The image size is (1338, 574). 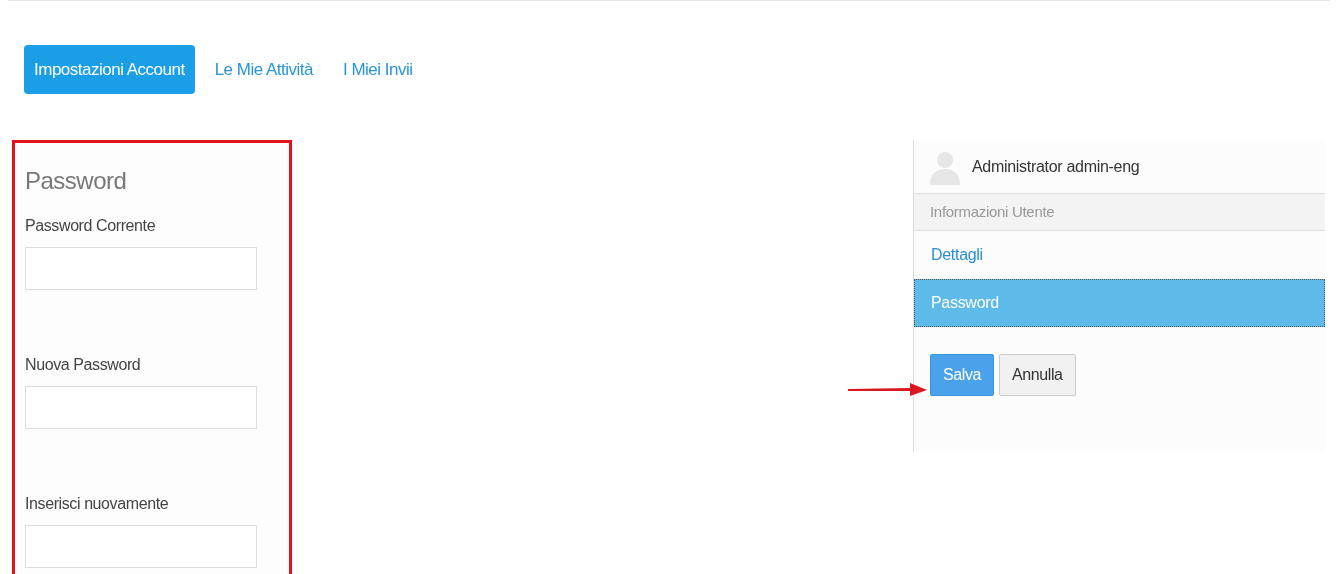 What do you see at coordinates (1119, 212) in the screenshot?
I see `menu-header: Informazioni Utente` at bounding box center [1119, 212].